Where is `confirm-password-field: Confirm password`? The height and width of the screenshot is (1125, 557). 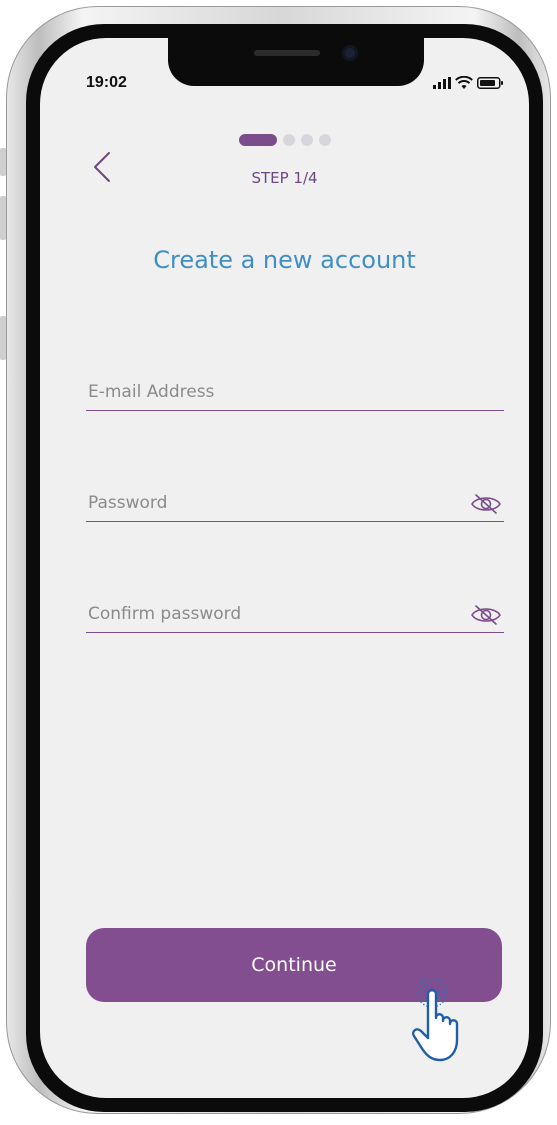
confirm-password-field: Confirm password is located at coordinates (295, 611).